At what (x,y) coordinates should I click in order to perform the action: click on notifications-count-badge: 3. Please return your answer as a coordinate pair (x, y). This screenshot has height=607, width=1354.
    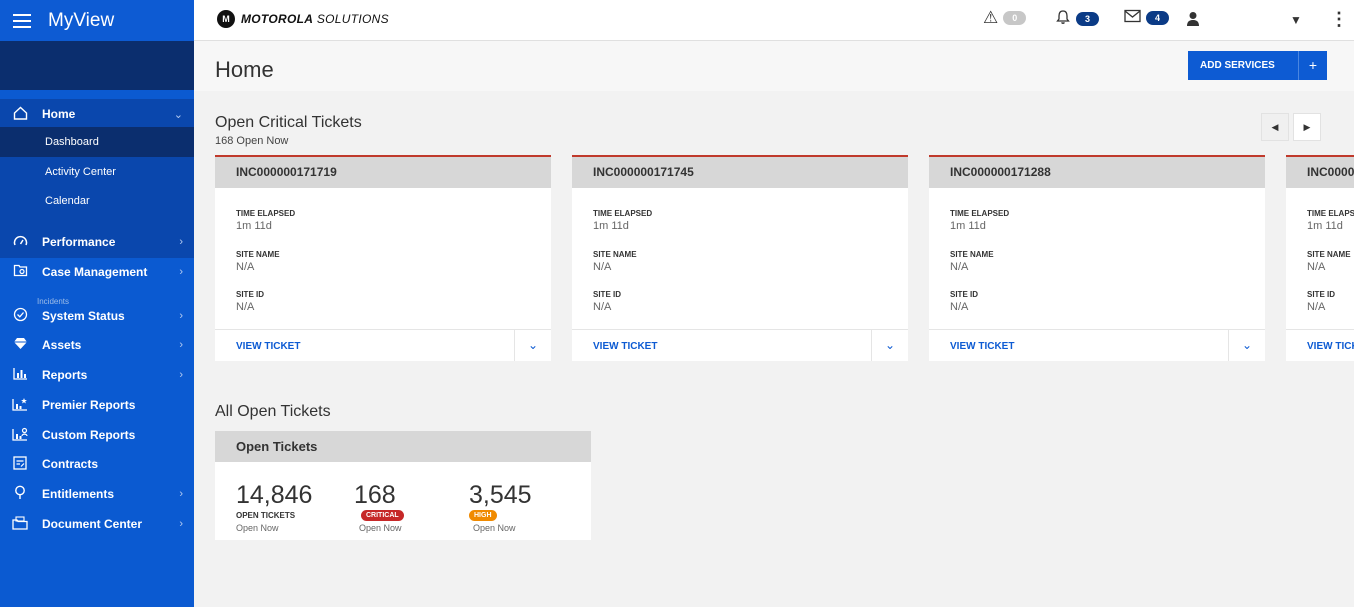
    Looking at the image, I should click on (1087, 18).